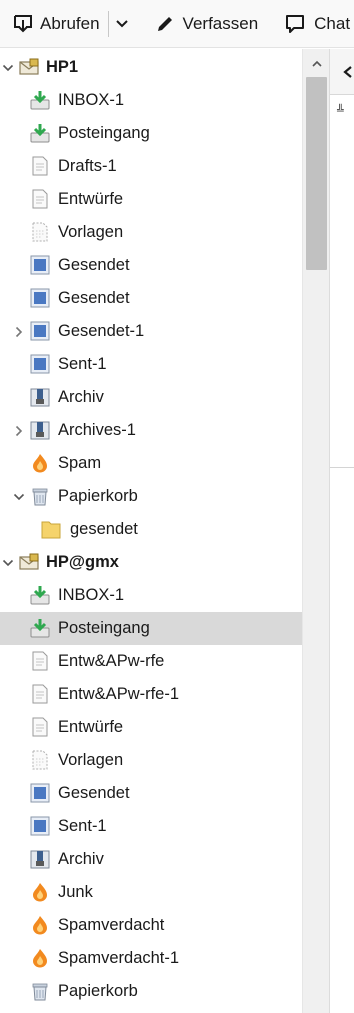  I want to click on get-messages-button: Abrufen, so click(50, 23).